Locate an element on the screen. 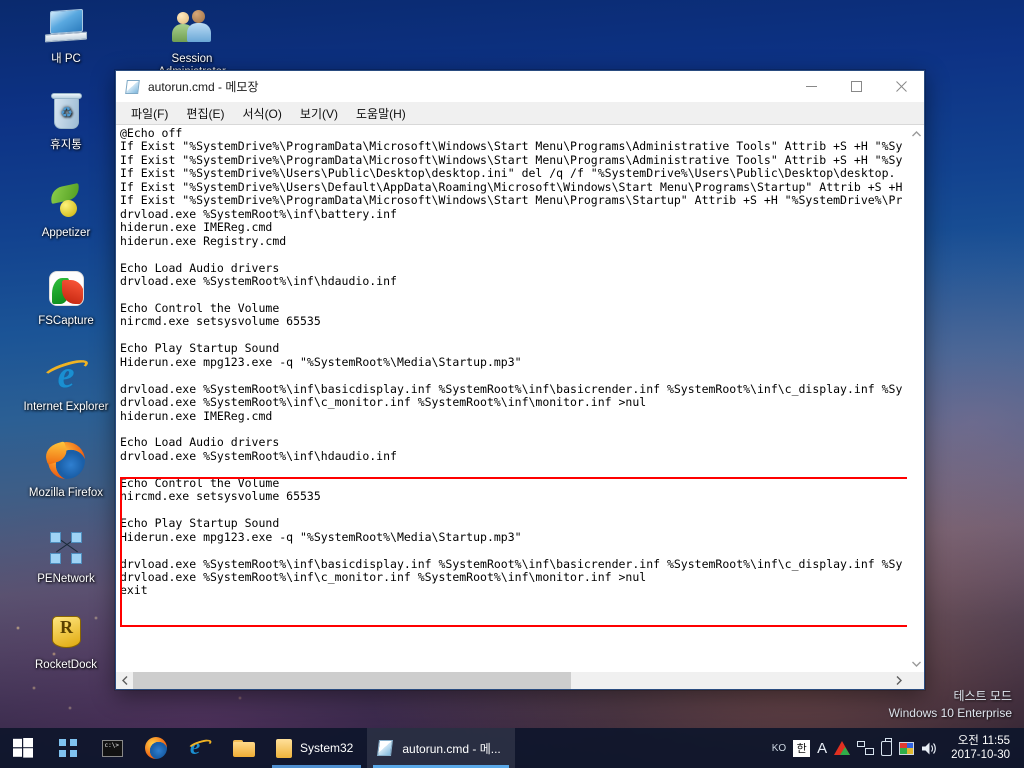 This screenshot has height=768, width=1024. desktop-icon-session-administrator: Session Administrator is located at coordinates (192, 42).